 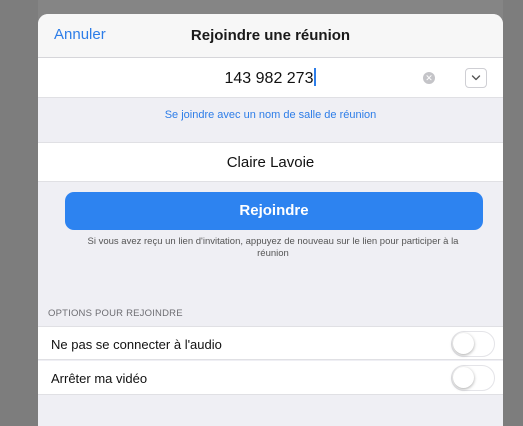 What do you see at coordinates (429, 78) in the screenshot?
I see `clear-circle-icon: ✕` at bounding box center [429, 78].